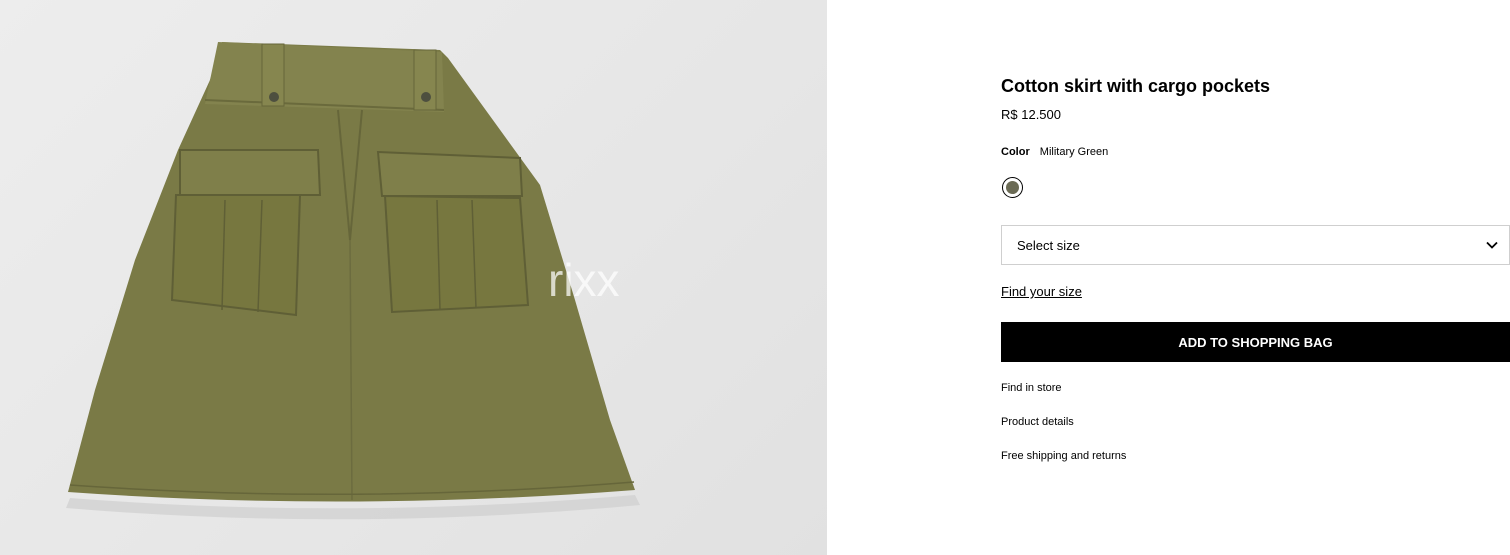  I want to click on product-price: R$ 12.500, so click(1031, 114).